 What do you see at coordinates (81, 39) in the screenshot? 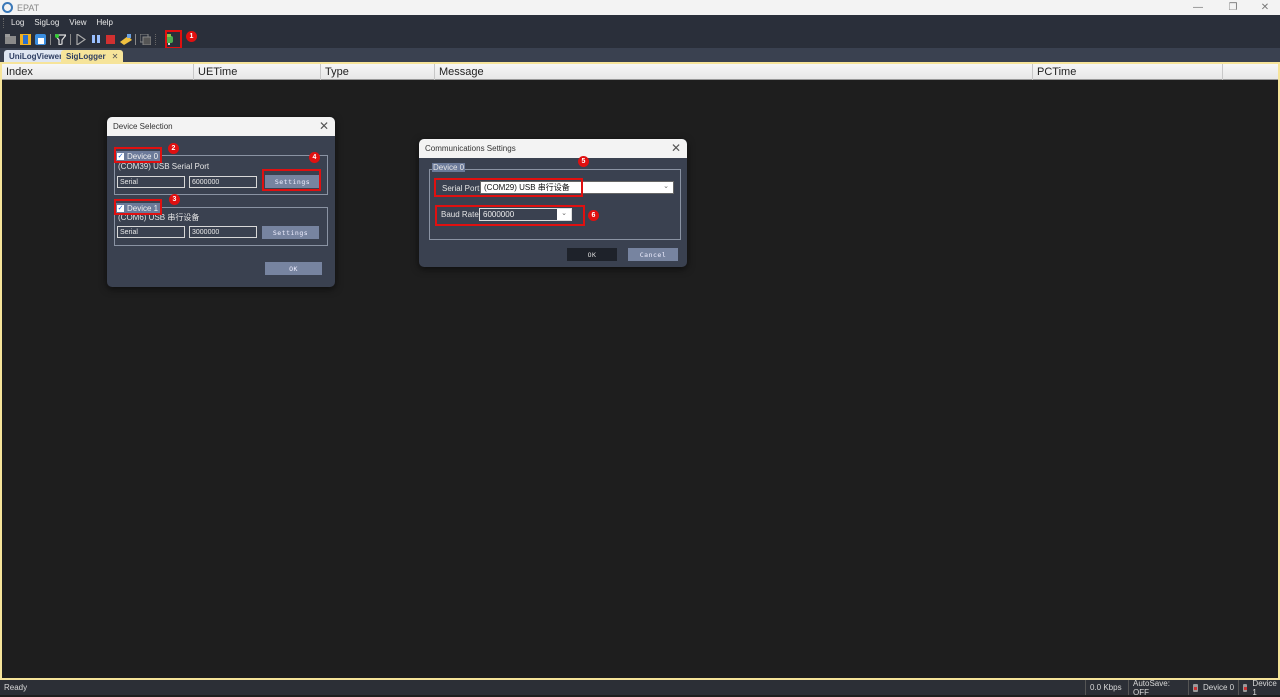
I see `play-icon` at bounding box center [81, 39].